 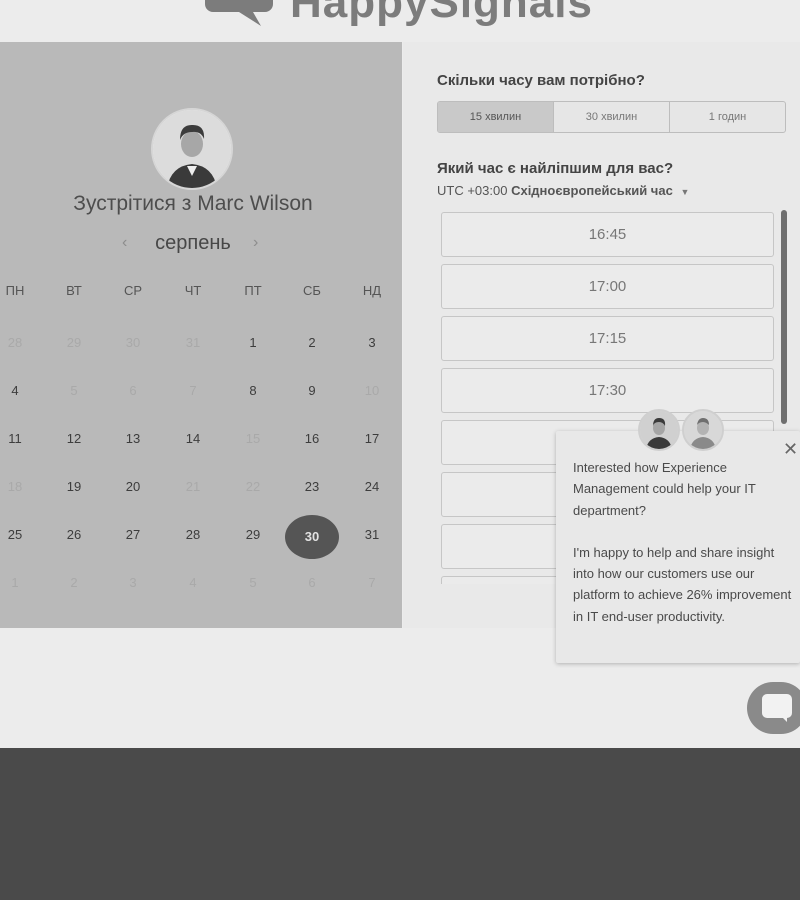 What do you see at coordinates (441, 13) in the screenshot?
I see `logo-text: HappySignals` at bounding box center [441, 13].